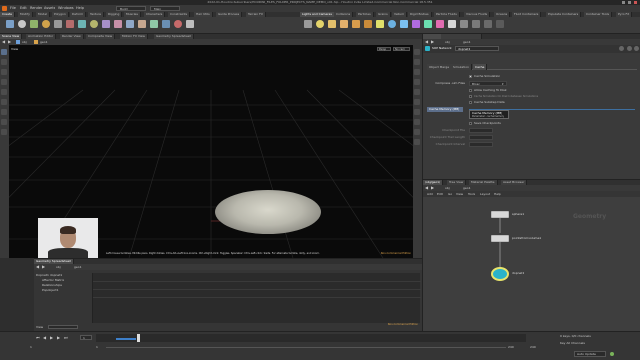 This screenshot has width=640, height=360. I want to click on cache-memory-label-box: Cache Memory (MB), so click(445, 109).